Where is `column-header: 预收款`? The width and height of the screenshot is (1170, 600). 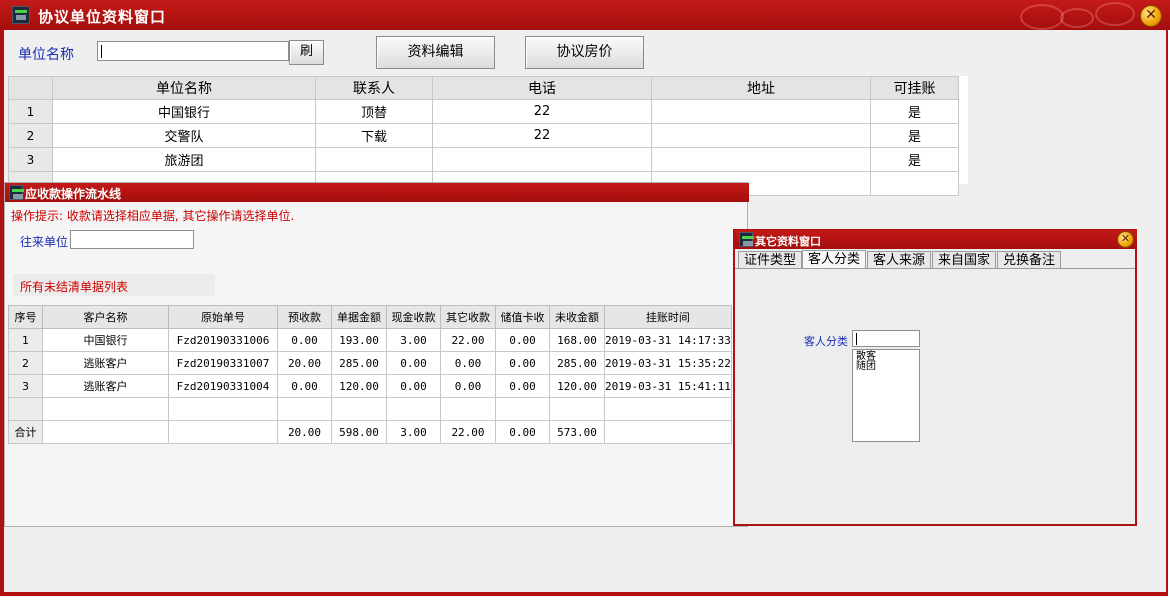 column-header: 预收款 is located at coordinates (304, 317).